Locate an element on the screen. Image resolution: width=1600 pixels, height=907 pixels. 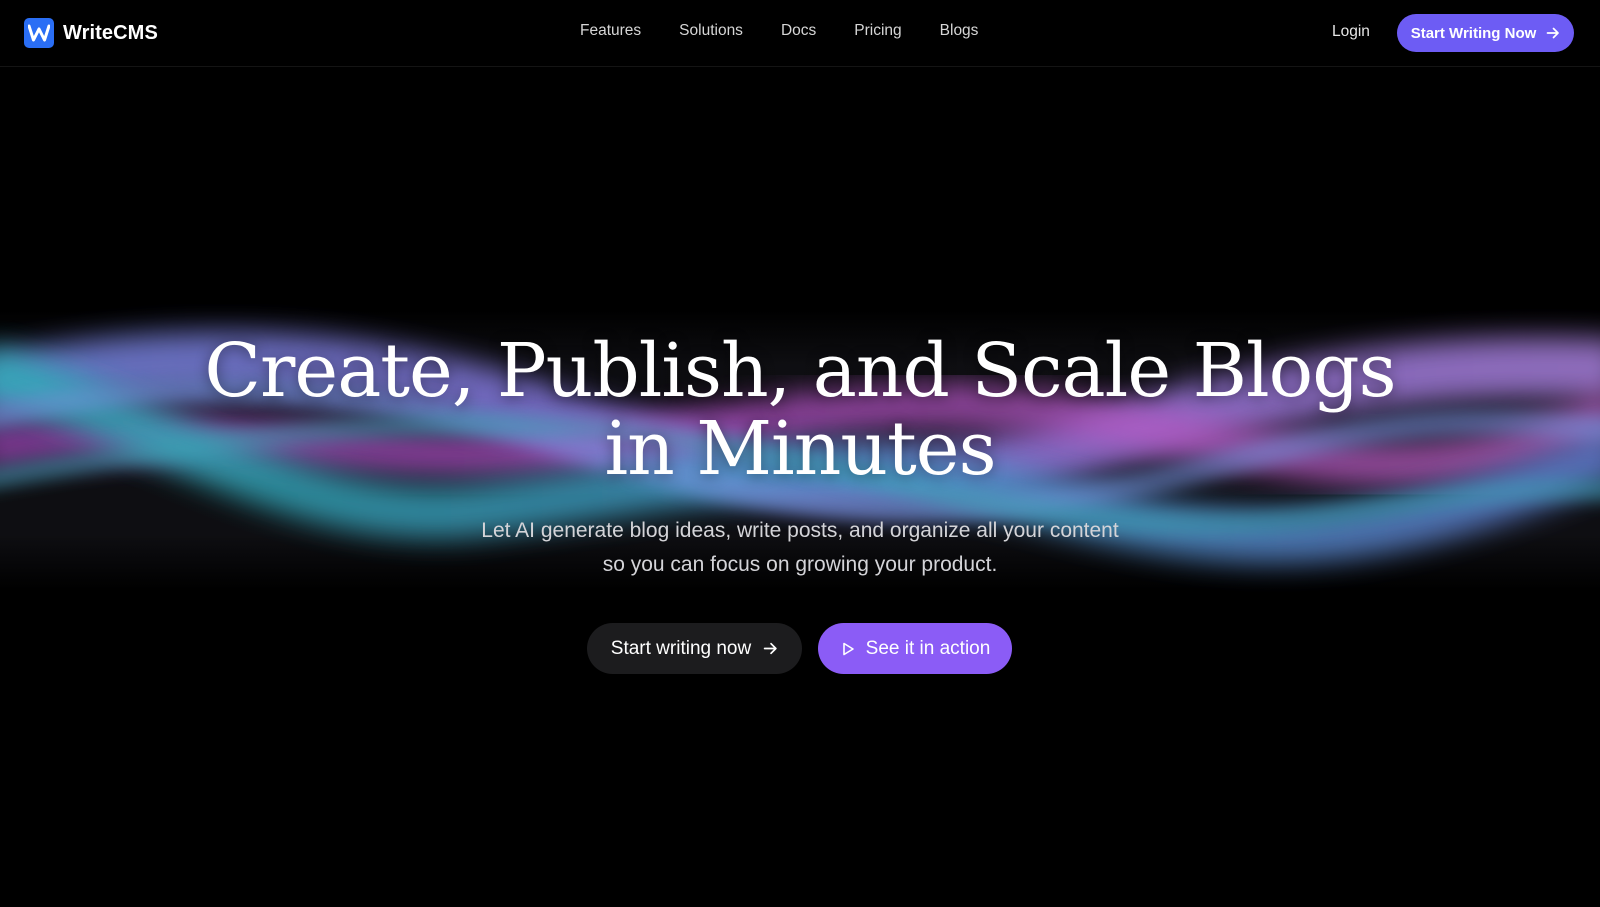
brand-logo-link: WriteCMS is located at coordinates (91, 33).